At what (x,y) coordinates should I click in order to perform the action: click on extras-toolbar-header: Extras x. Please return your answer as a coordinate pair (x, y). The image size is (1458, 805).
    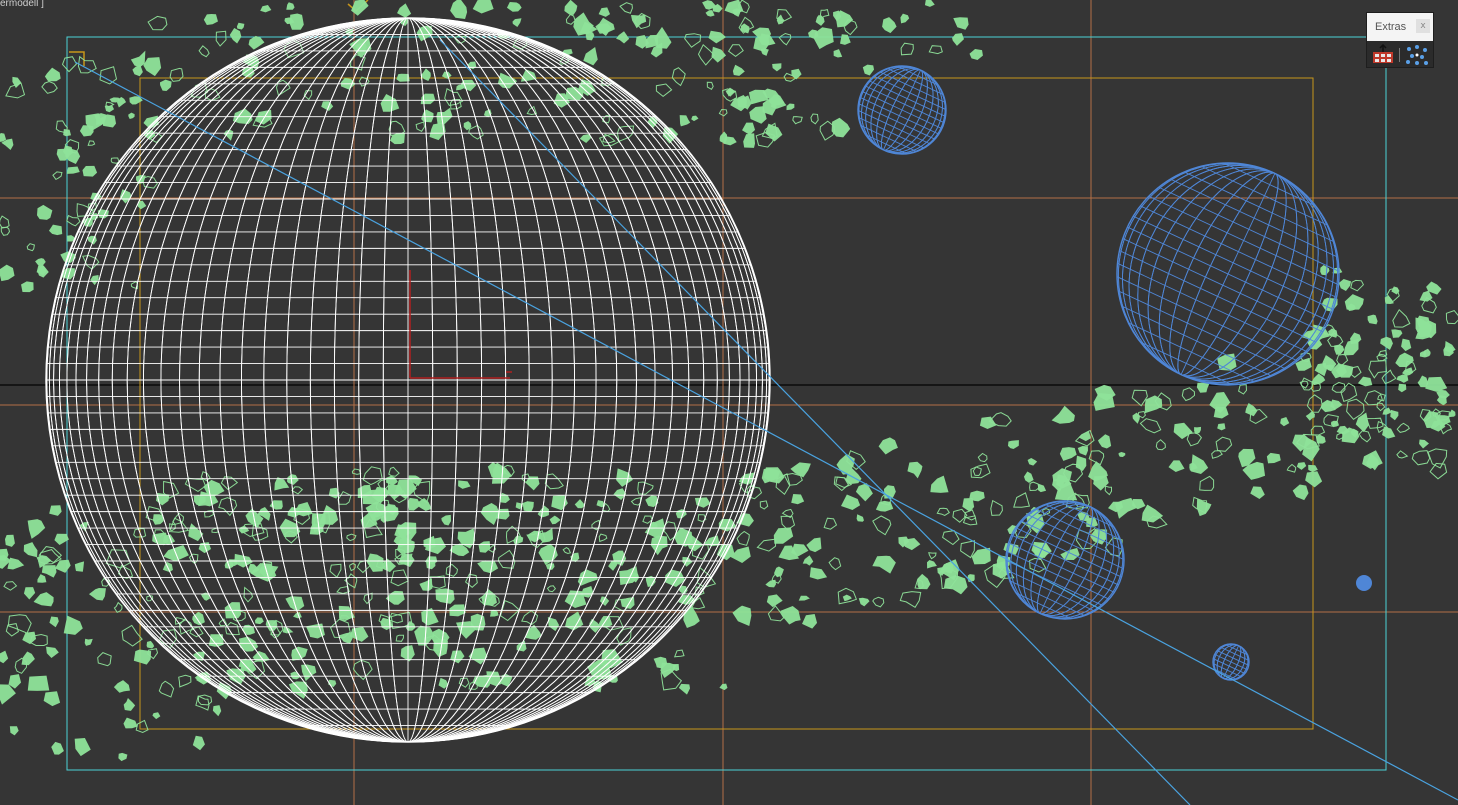
    Looking at the image, I should click on (1400, 27).